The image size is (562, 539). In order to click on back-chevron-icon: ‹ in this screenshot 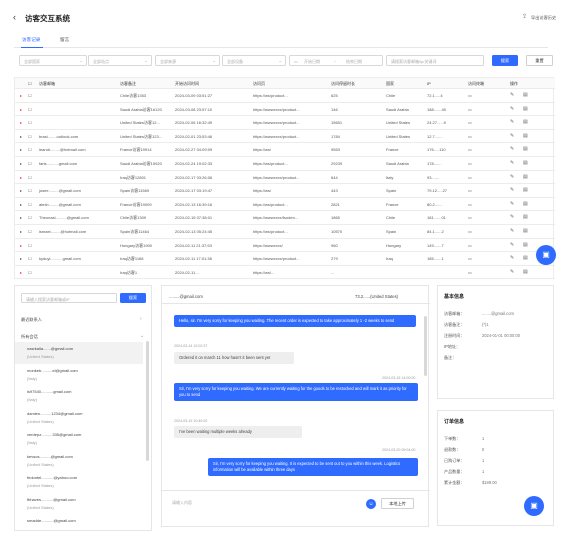, I will do `click(14, 17)`.